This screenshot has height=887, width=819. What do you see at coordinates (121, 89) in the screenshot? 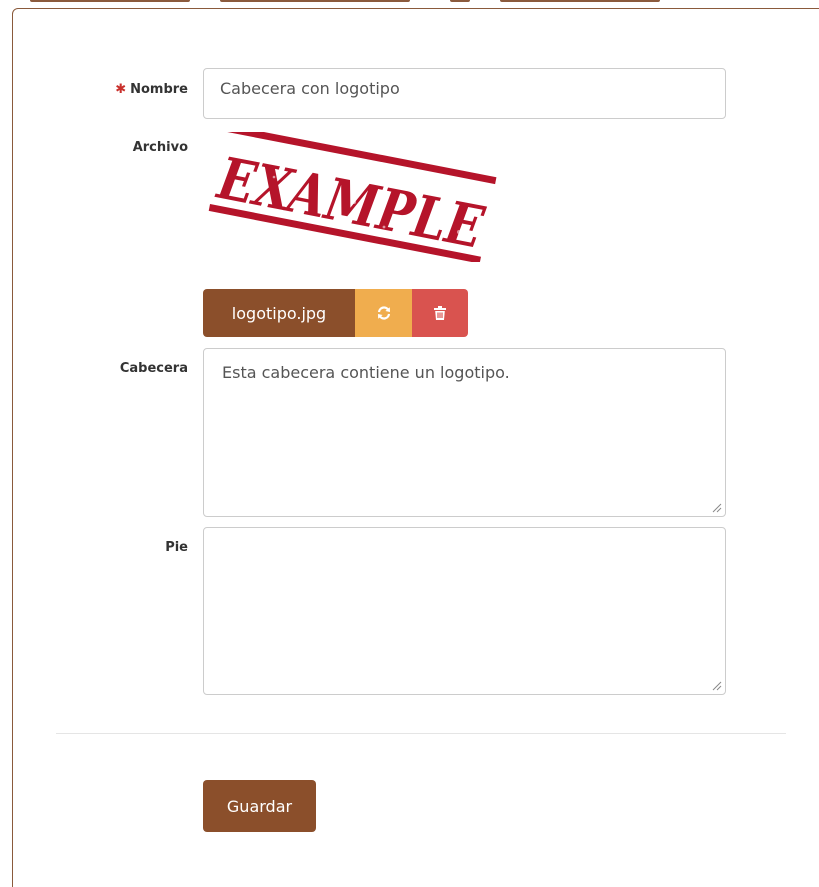
I see `required-asterisk-icon: ✱` at bounding box center [121, 89].